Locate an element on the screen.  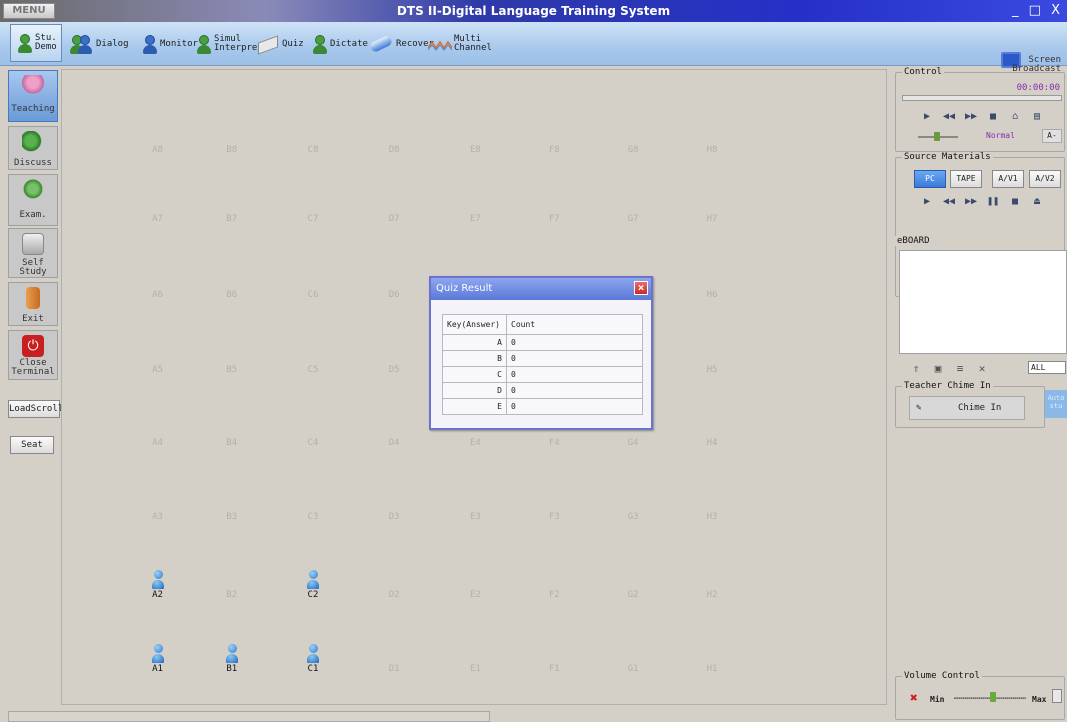
seat-h8: H8 is located at coordinates (712, 150).